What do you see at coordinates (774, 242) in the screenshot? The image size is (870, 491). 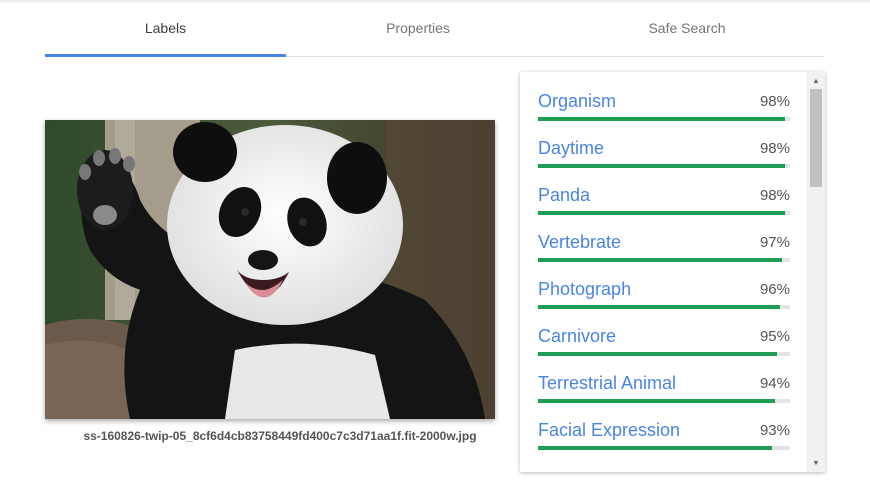 I see `label-score: 97%` at bounding box center [774, 242].